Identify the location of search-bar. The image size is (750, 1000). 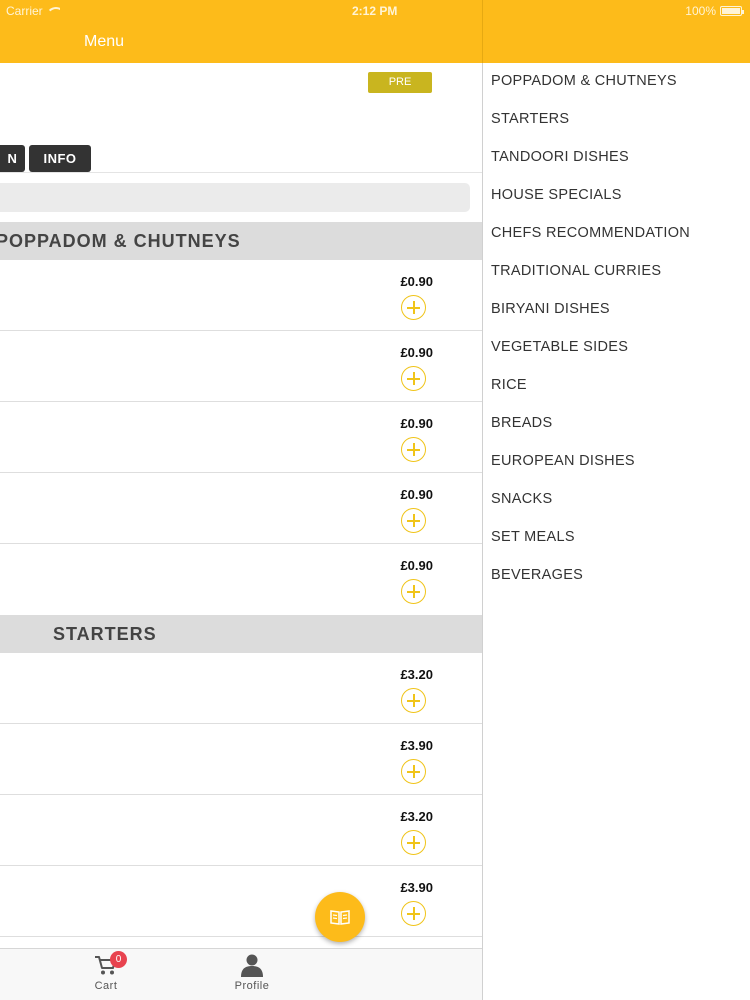
(235, 197).